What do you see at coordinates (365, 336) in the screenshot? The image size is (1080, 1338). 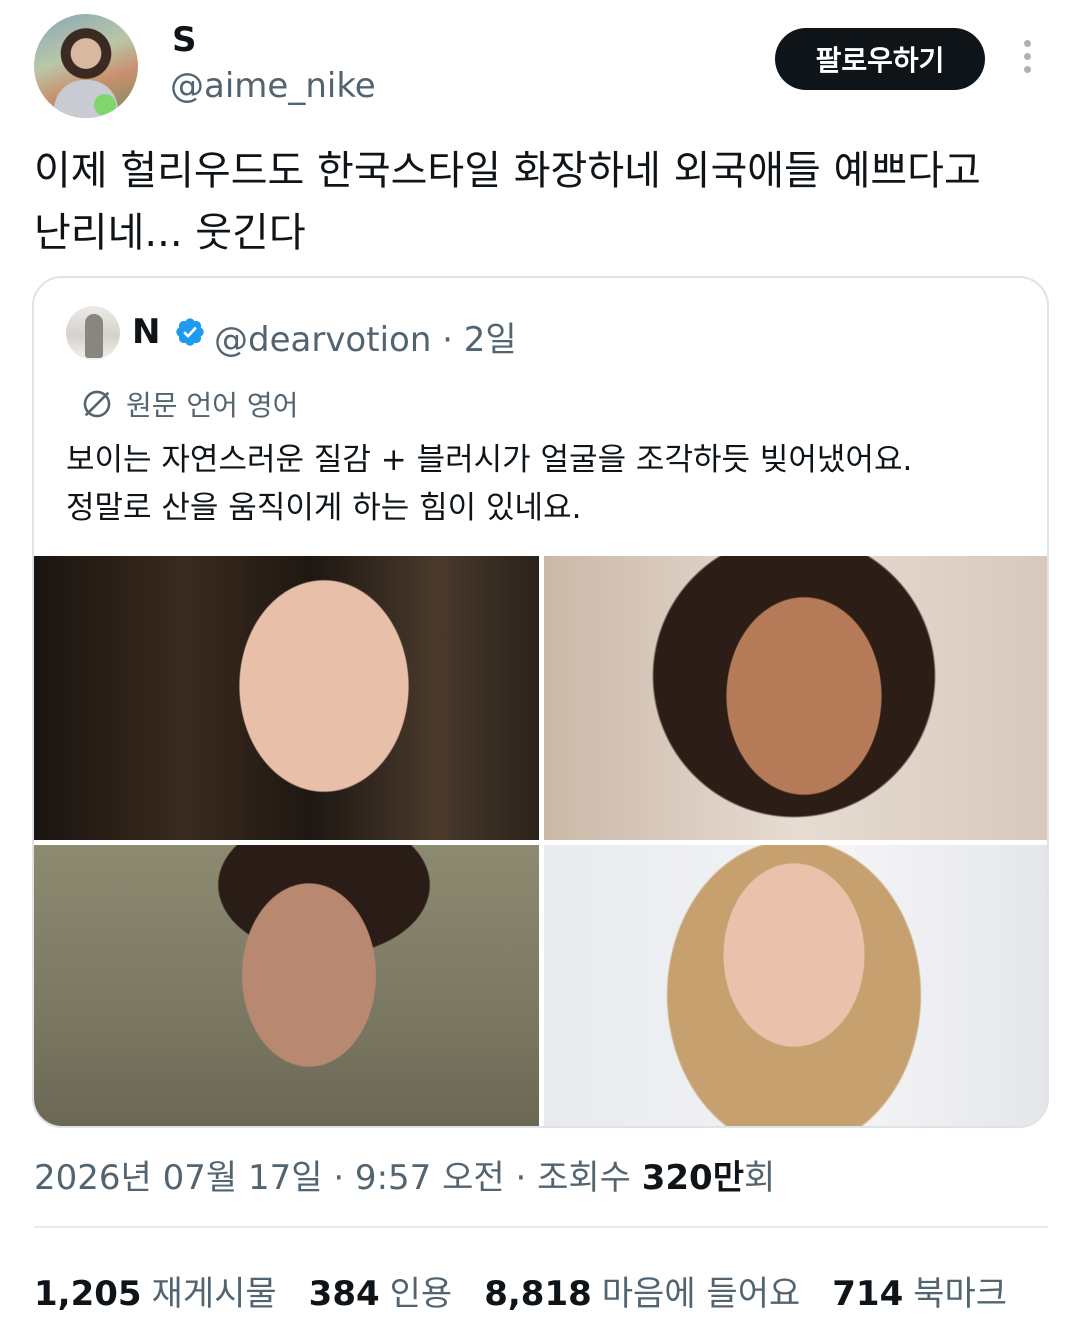 I see `quoted-author-handle-time: @dearvotion · 2일` at bounding box center [365, 336].